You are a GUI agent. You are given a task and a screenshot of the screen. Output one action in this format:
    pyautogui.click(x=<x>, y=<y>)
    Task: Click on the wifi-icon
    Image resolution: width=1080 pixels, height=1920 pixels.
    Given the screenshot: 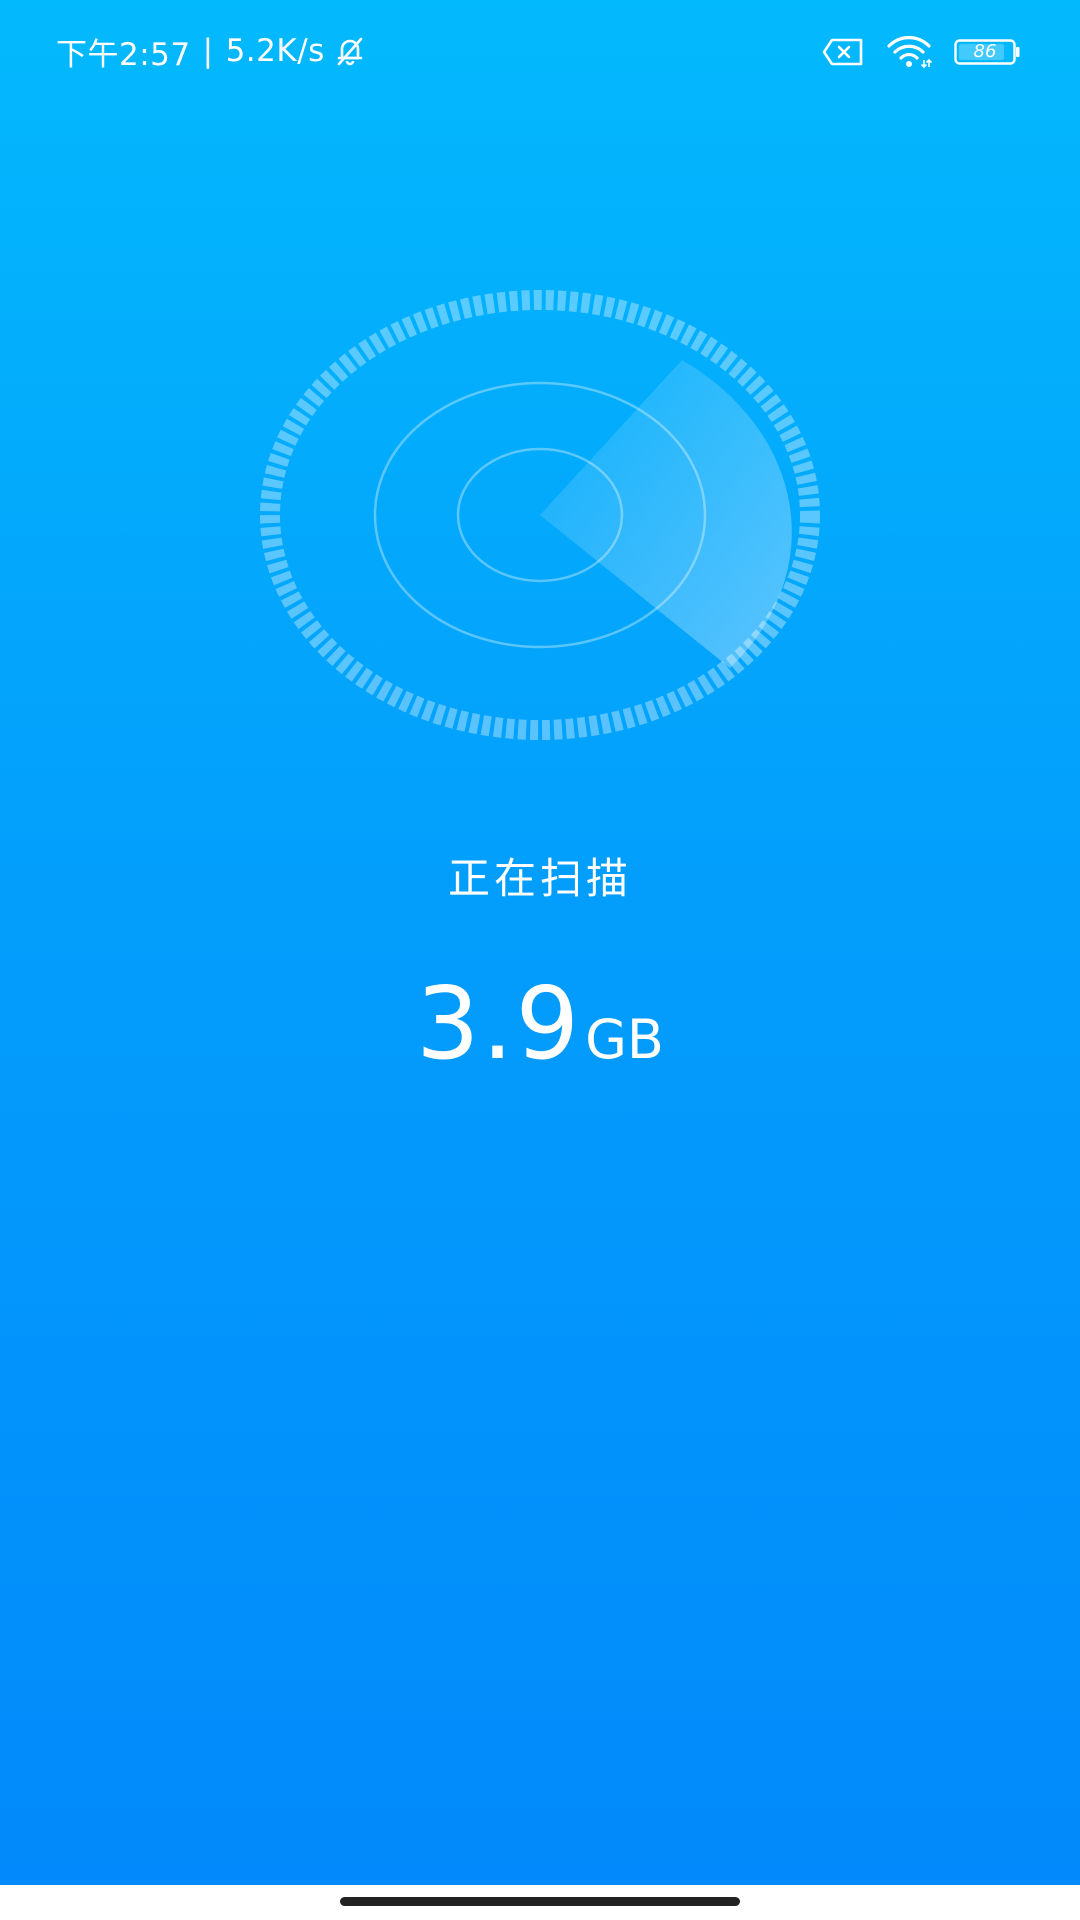 What is the action you would take?
    pyautogui.click(x=909, y=52)
    